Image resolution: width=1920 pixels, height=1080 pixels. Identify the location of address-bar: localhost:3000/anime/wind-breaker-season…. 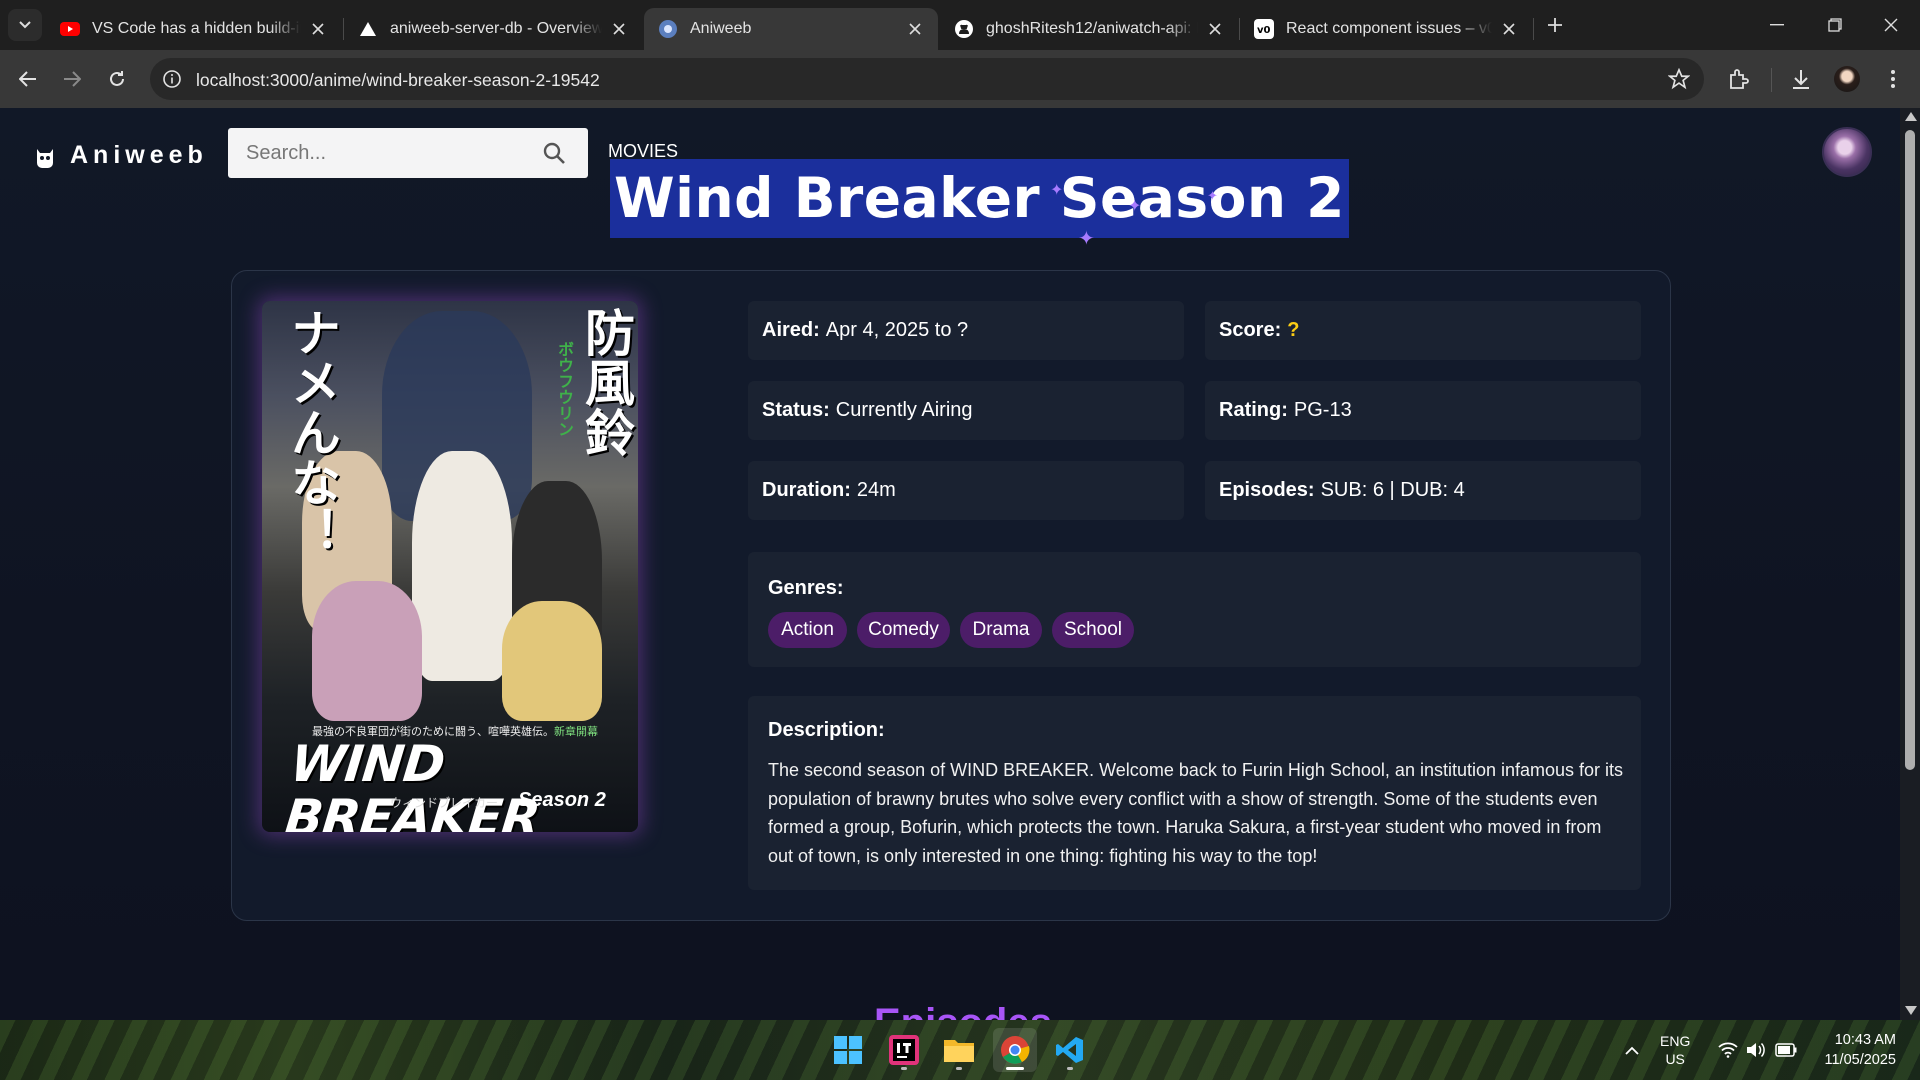
(927, 79).